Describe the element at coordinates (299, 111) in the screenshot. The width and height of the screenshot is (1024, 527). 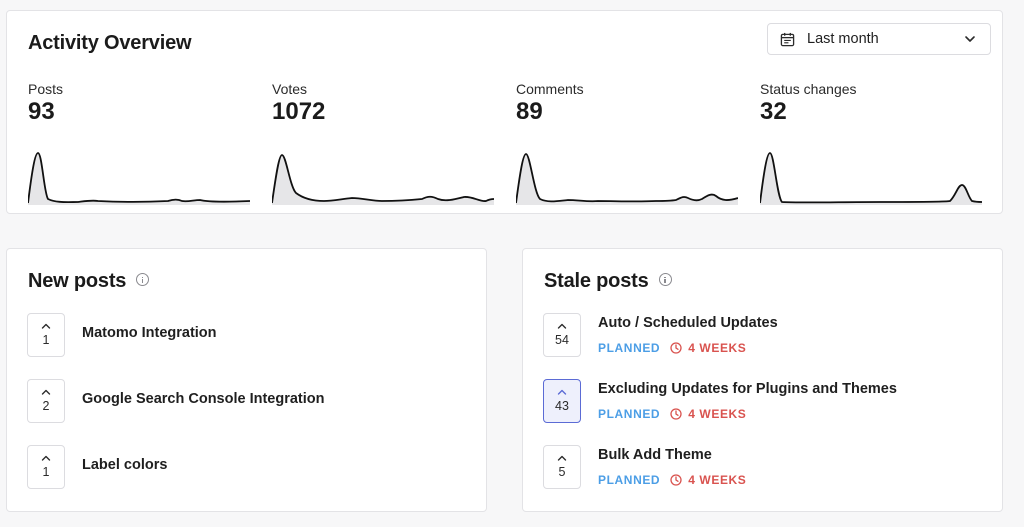
I see `metric-value: 1072` at that location.